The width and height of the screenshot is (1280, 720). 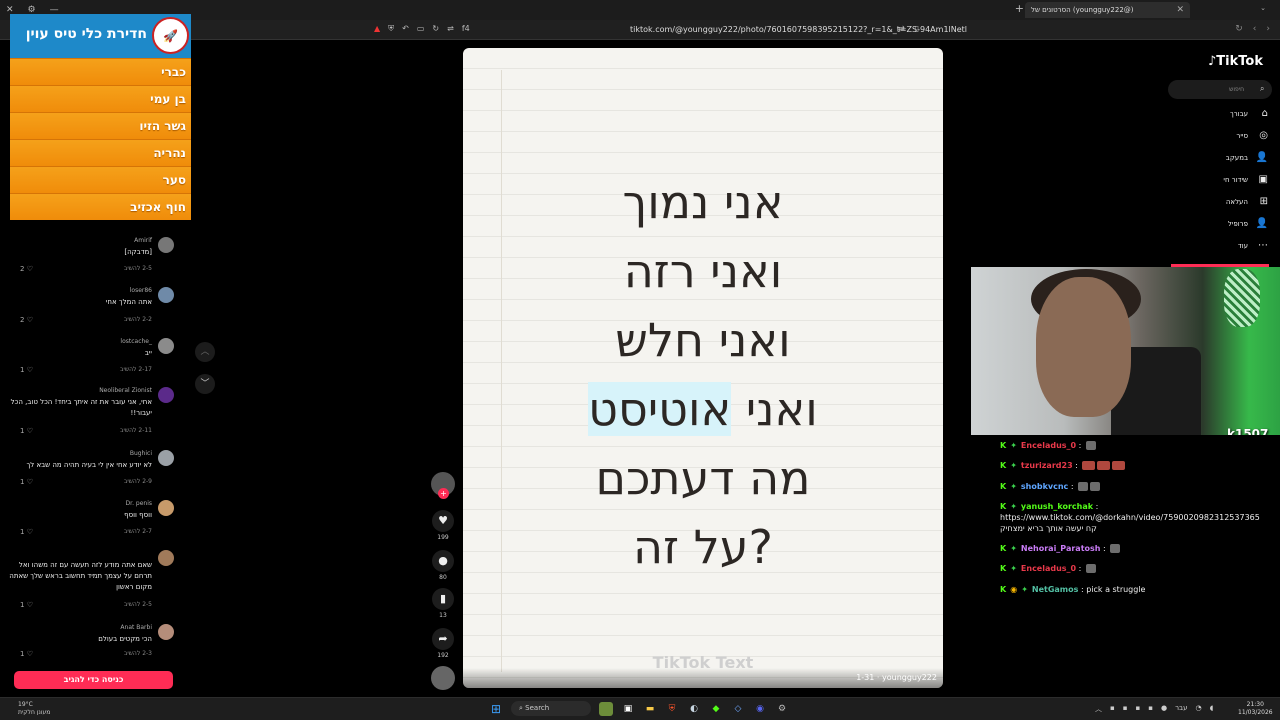 What do you see at coordinates (34, 709) in the screenshot?
I see `weather-widget: 19°C מעונן חלקית` at bounding box center [34, 709].